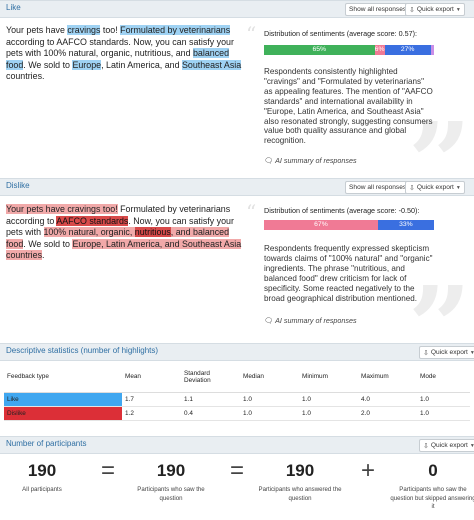 This screenshot has width=474, height=520. I want to click on dislike-sentiment-bar: 67% 33%, so click(349, 225).